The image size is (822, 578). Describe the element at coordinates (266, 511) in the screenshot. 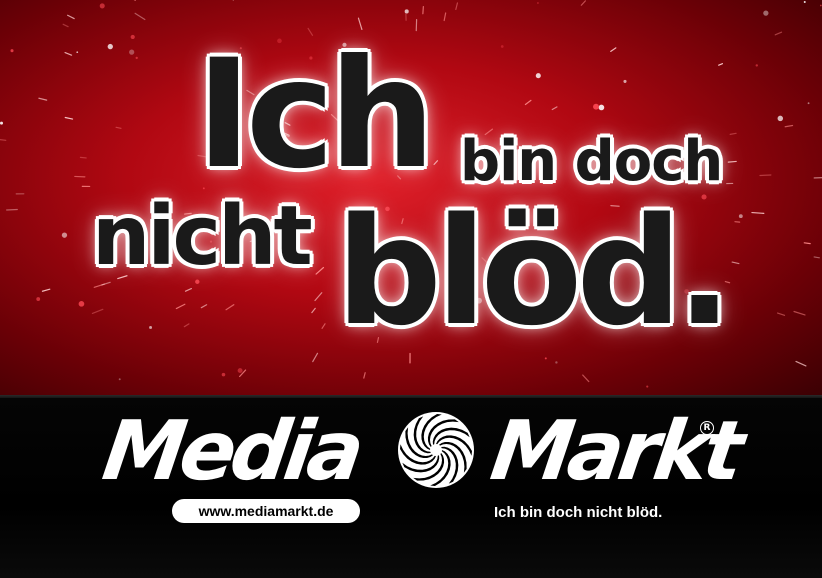

I see `website-url: www.mediamarkt.de` at that location.